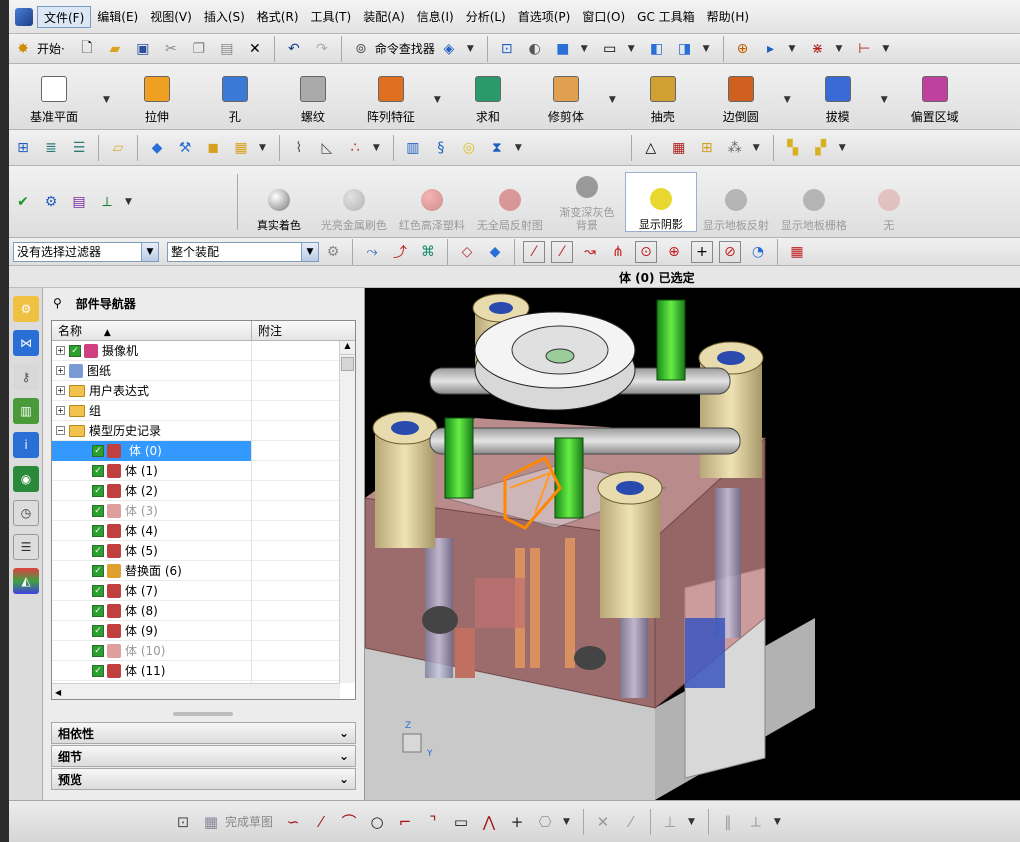 This screenshot has width=1020, height=842. Describe the element at coordinates (303, 330) in the screenshot. I see `column-header-note: 附注` at that location.